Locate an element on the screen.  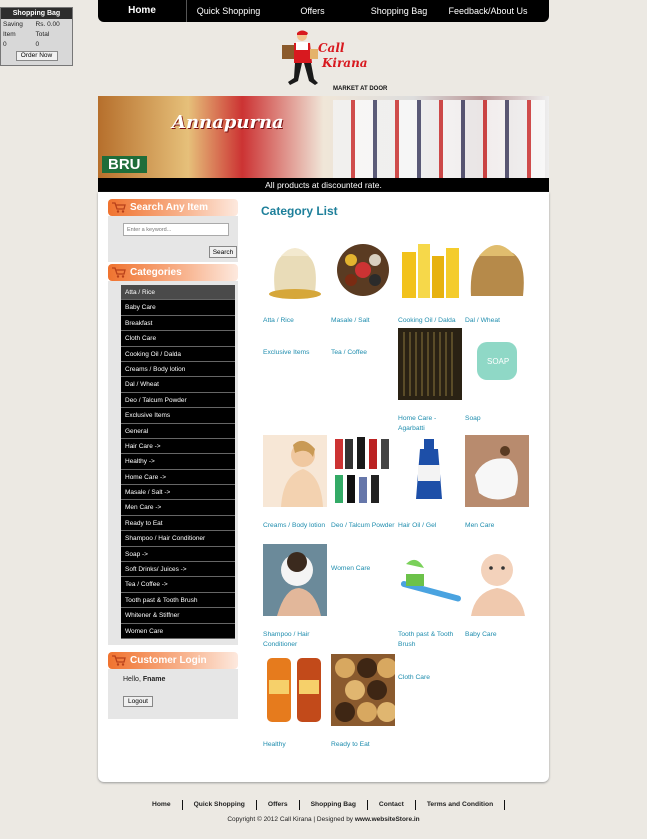
order-now-button: Order Now is located at coordinates (36, 56).